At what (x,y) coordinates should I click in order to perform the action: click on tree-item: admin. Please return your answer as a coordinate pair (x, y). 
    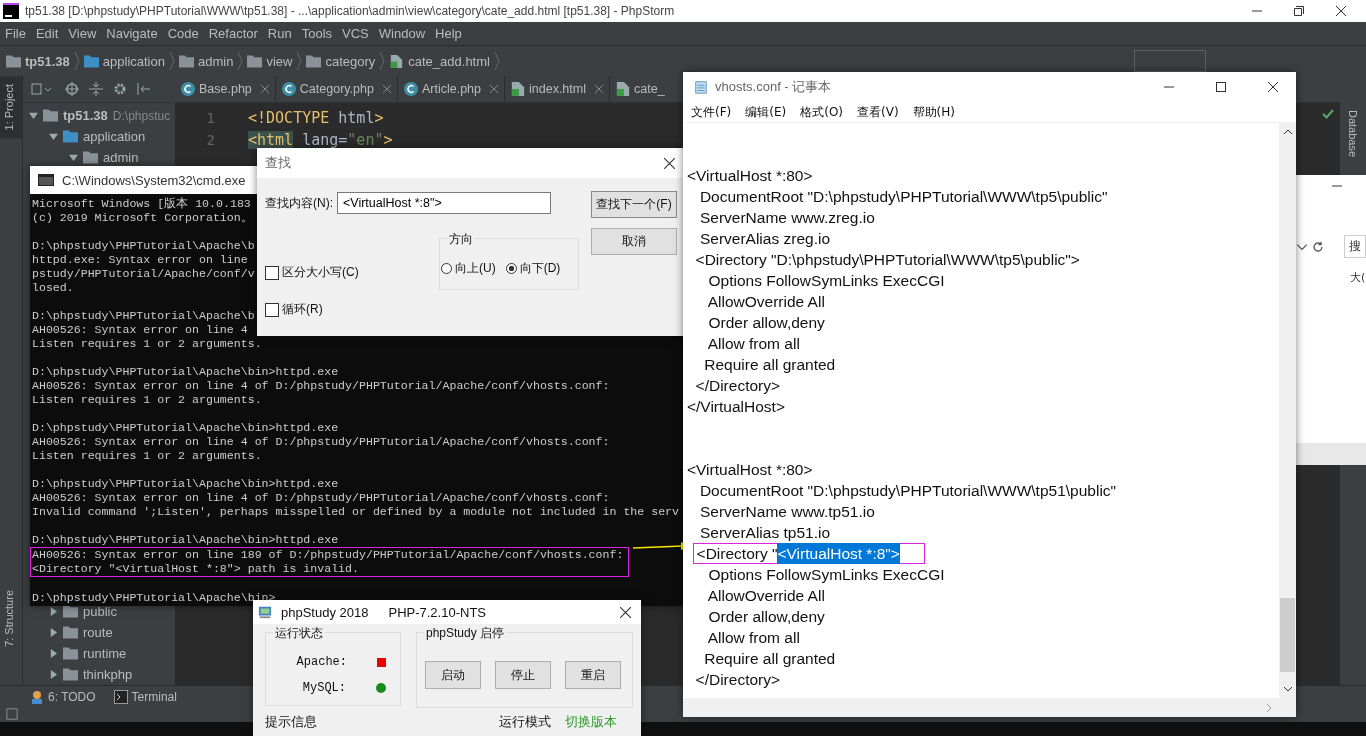
    Looking at the image, I should click on (121, 157).